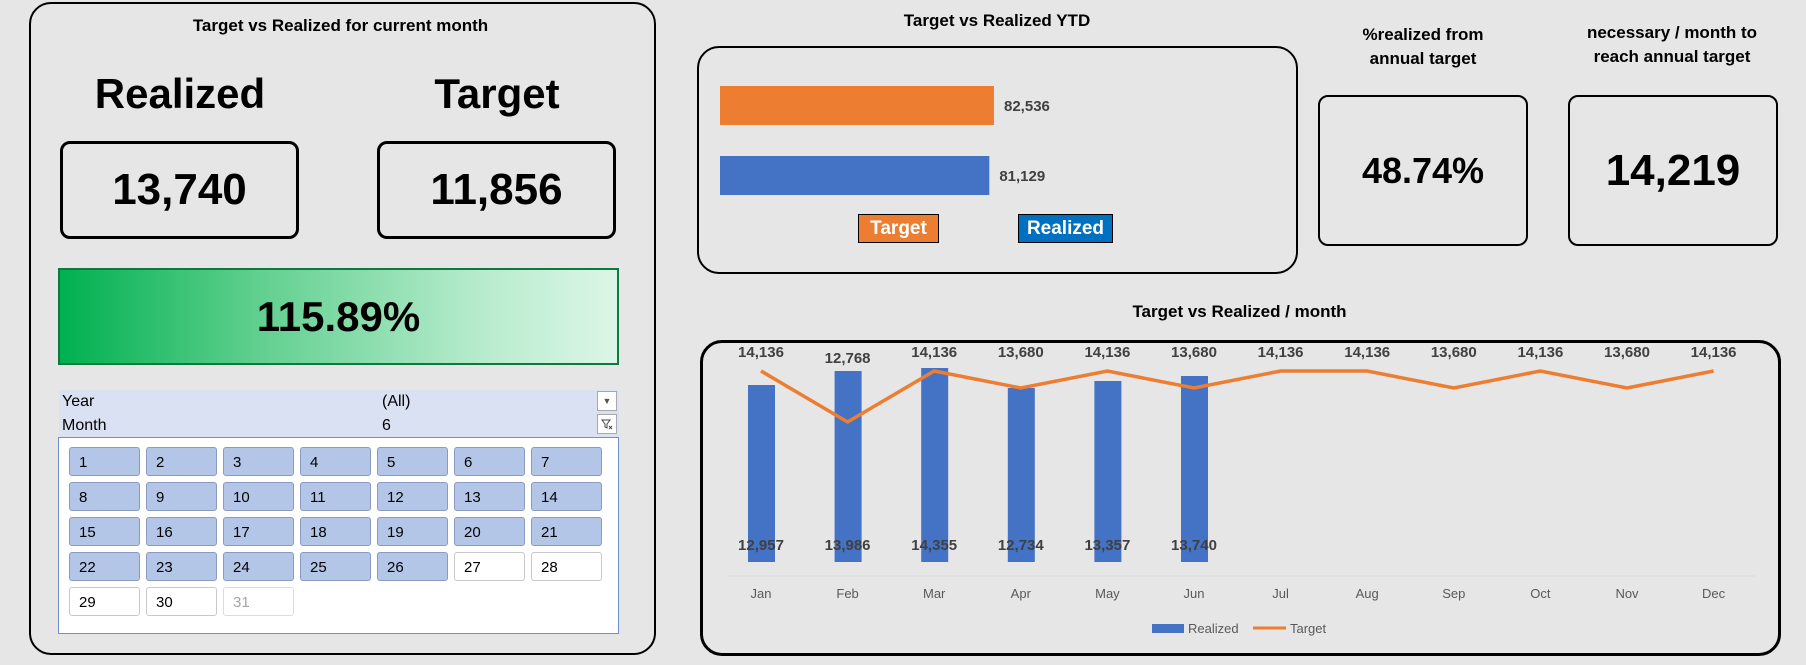 This screenshot has width=1806, height=665. I want to click on day-slicer-item-27: 27, so click(489, 566).